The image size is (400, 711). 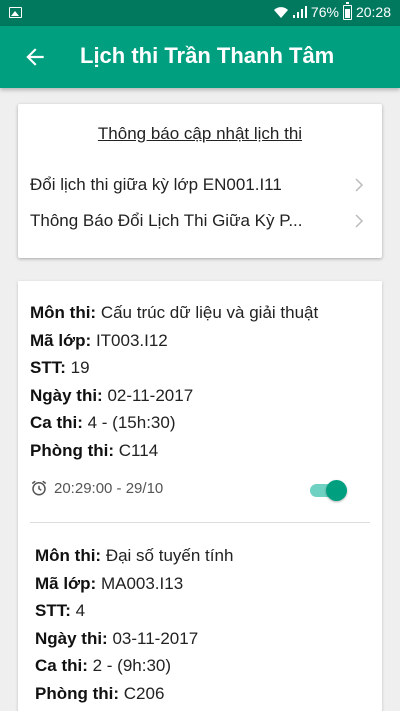 What do you see at coordinates (39, 488) in the screenshot?
I see `alarm-clock-icon` at bounding box center [39, 488].